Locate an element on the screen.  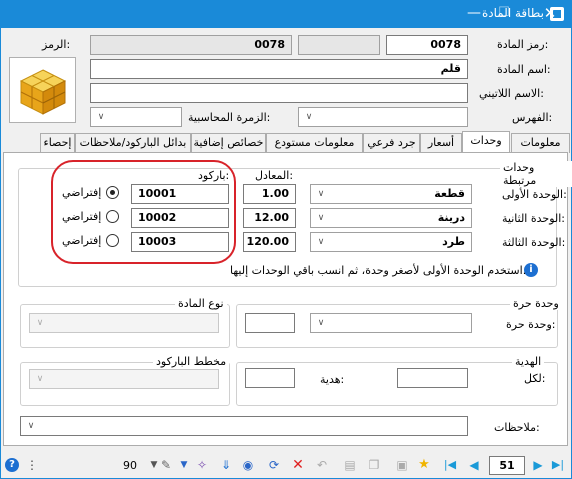
unit-row-label: الوحدة الثانية: is located at coordinates (533, 218).